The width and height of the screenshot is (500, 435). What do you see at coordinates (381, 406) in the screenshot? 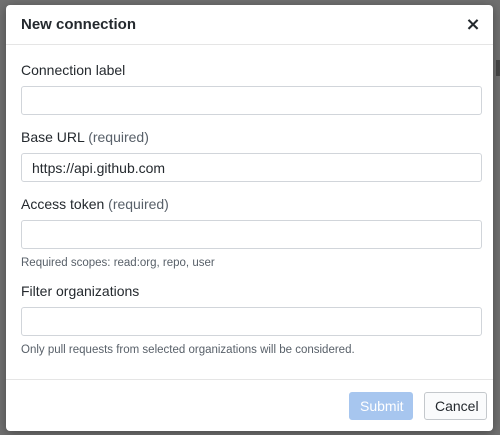
I see `submit-button: Submit` at bounding box center [381, 406].